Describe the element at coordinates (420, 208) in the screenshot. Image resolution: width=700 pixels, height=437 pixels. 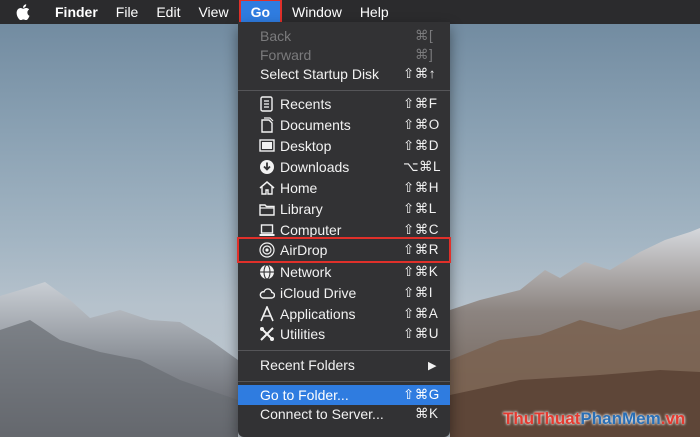
I see `shortcut: ⇧⌘L` at that location.